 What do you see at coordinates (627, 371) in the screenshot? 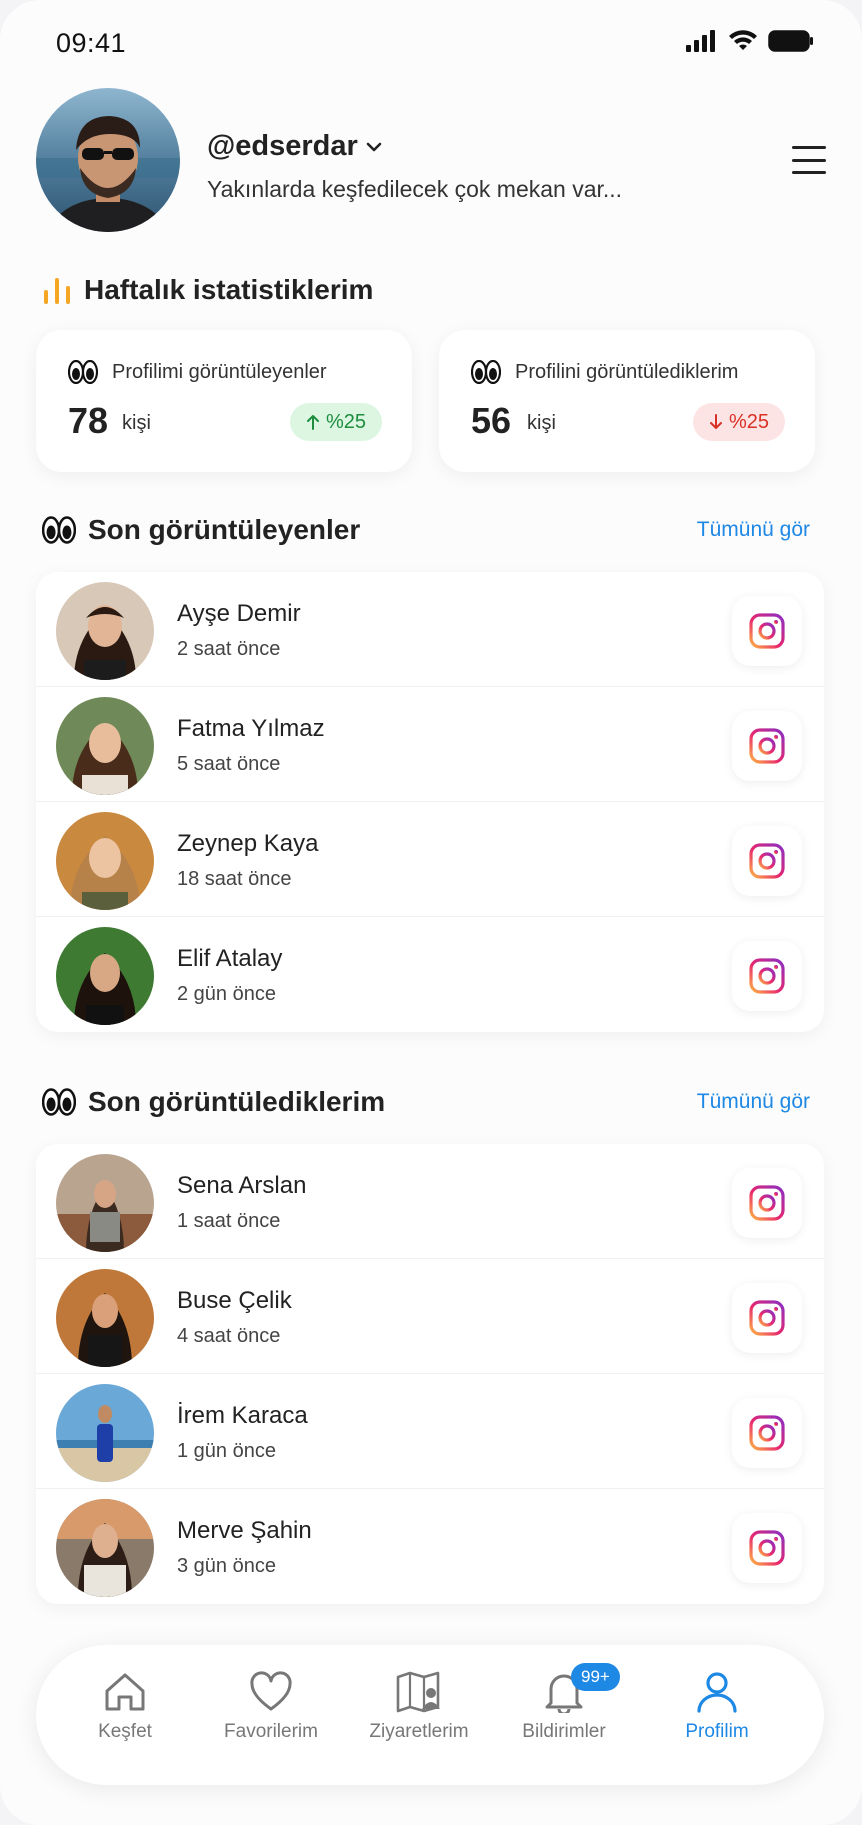
I see `stat-label: Profilini görüntülediklerim` at bounding box center [627, 371].